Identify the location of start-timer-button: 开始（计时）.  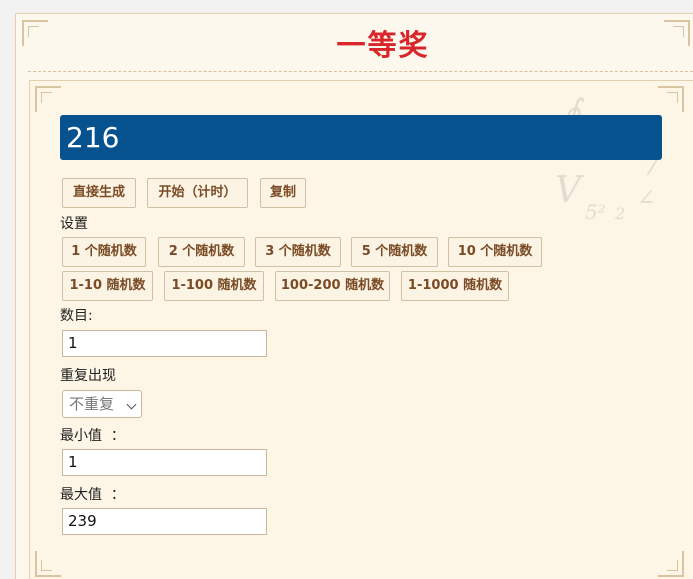
(197, 193).